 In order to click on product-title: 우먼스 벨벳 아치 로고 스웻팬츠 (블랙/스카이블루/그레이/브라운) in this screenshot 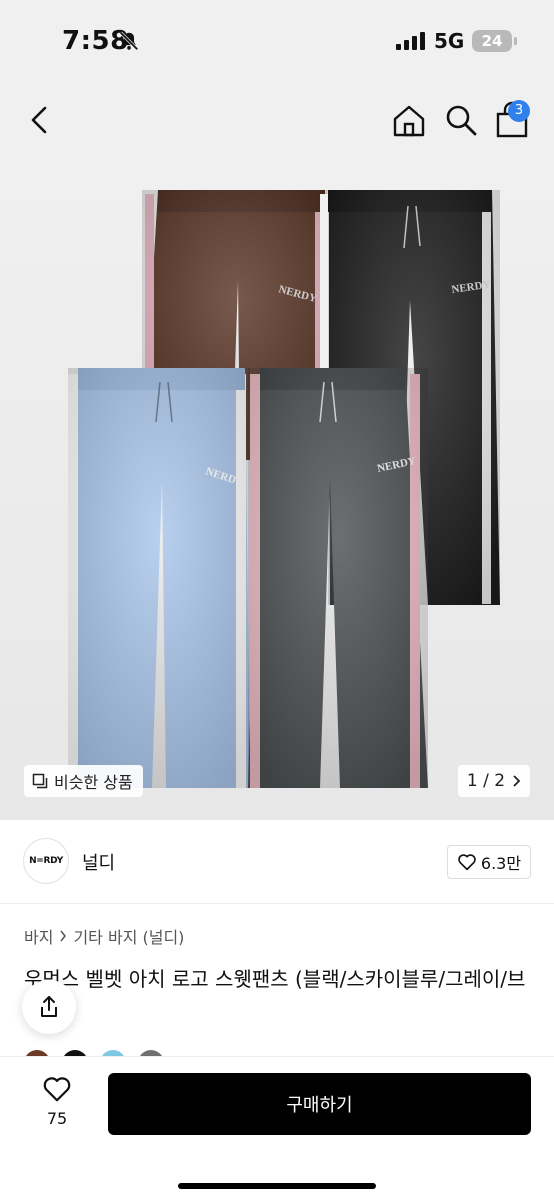, I will do `click(275, 996)`.